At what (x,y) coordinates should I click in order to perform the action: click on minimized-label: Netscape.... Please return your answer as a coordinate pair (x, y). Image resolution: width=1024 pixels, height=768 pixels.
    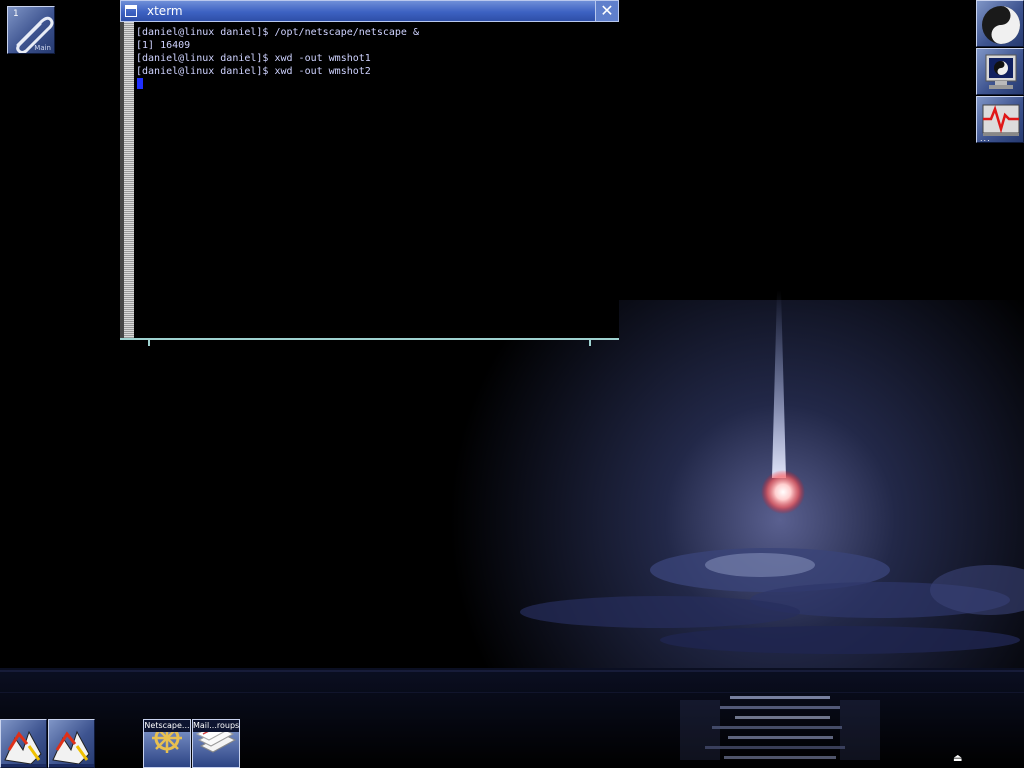
    Looking at the image, I should click on (167, 726).